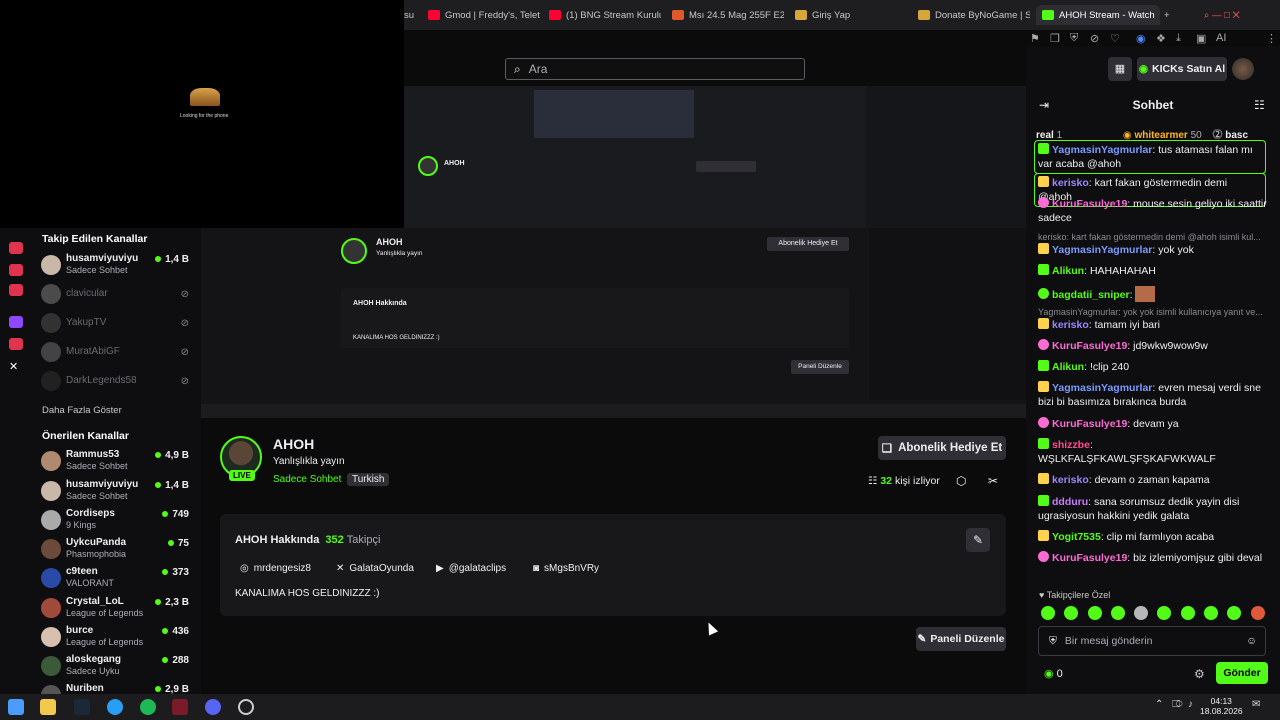 Image resolution: width=1280 pixels, height=720 pixels. I want to click on chat-message: Yogit7535: clip mi farmlıyon acaba, so click(1154, 537).